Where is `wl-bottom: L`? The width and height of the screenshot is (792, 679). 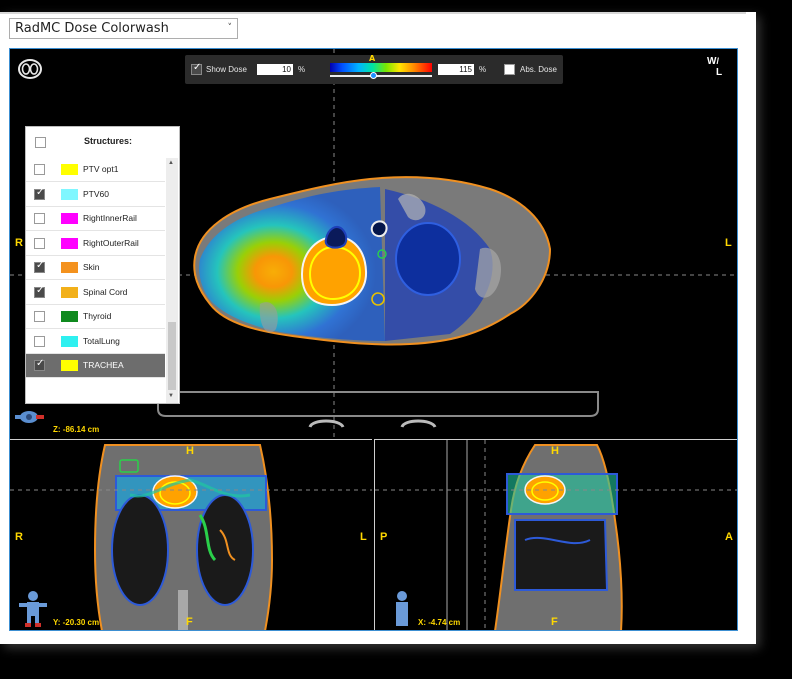
wl-bottom: L is located at coordinates (719, 72).